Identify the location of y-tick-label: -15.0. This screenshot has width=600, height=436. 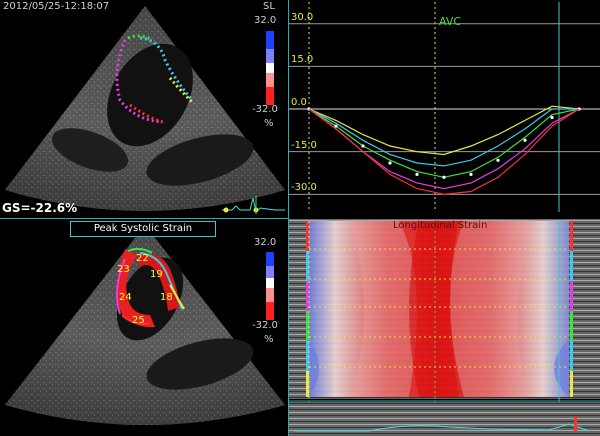
(304, 145).